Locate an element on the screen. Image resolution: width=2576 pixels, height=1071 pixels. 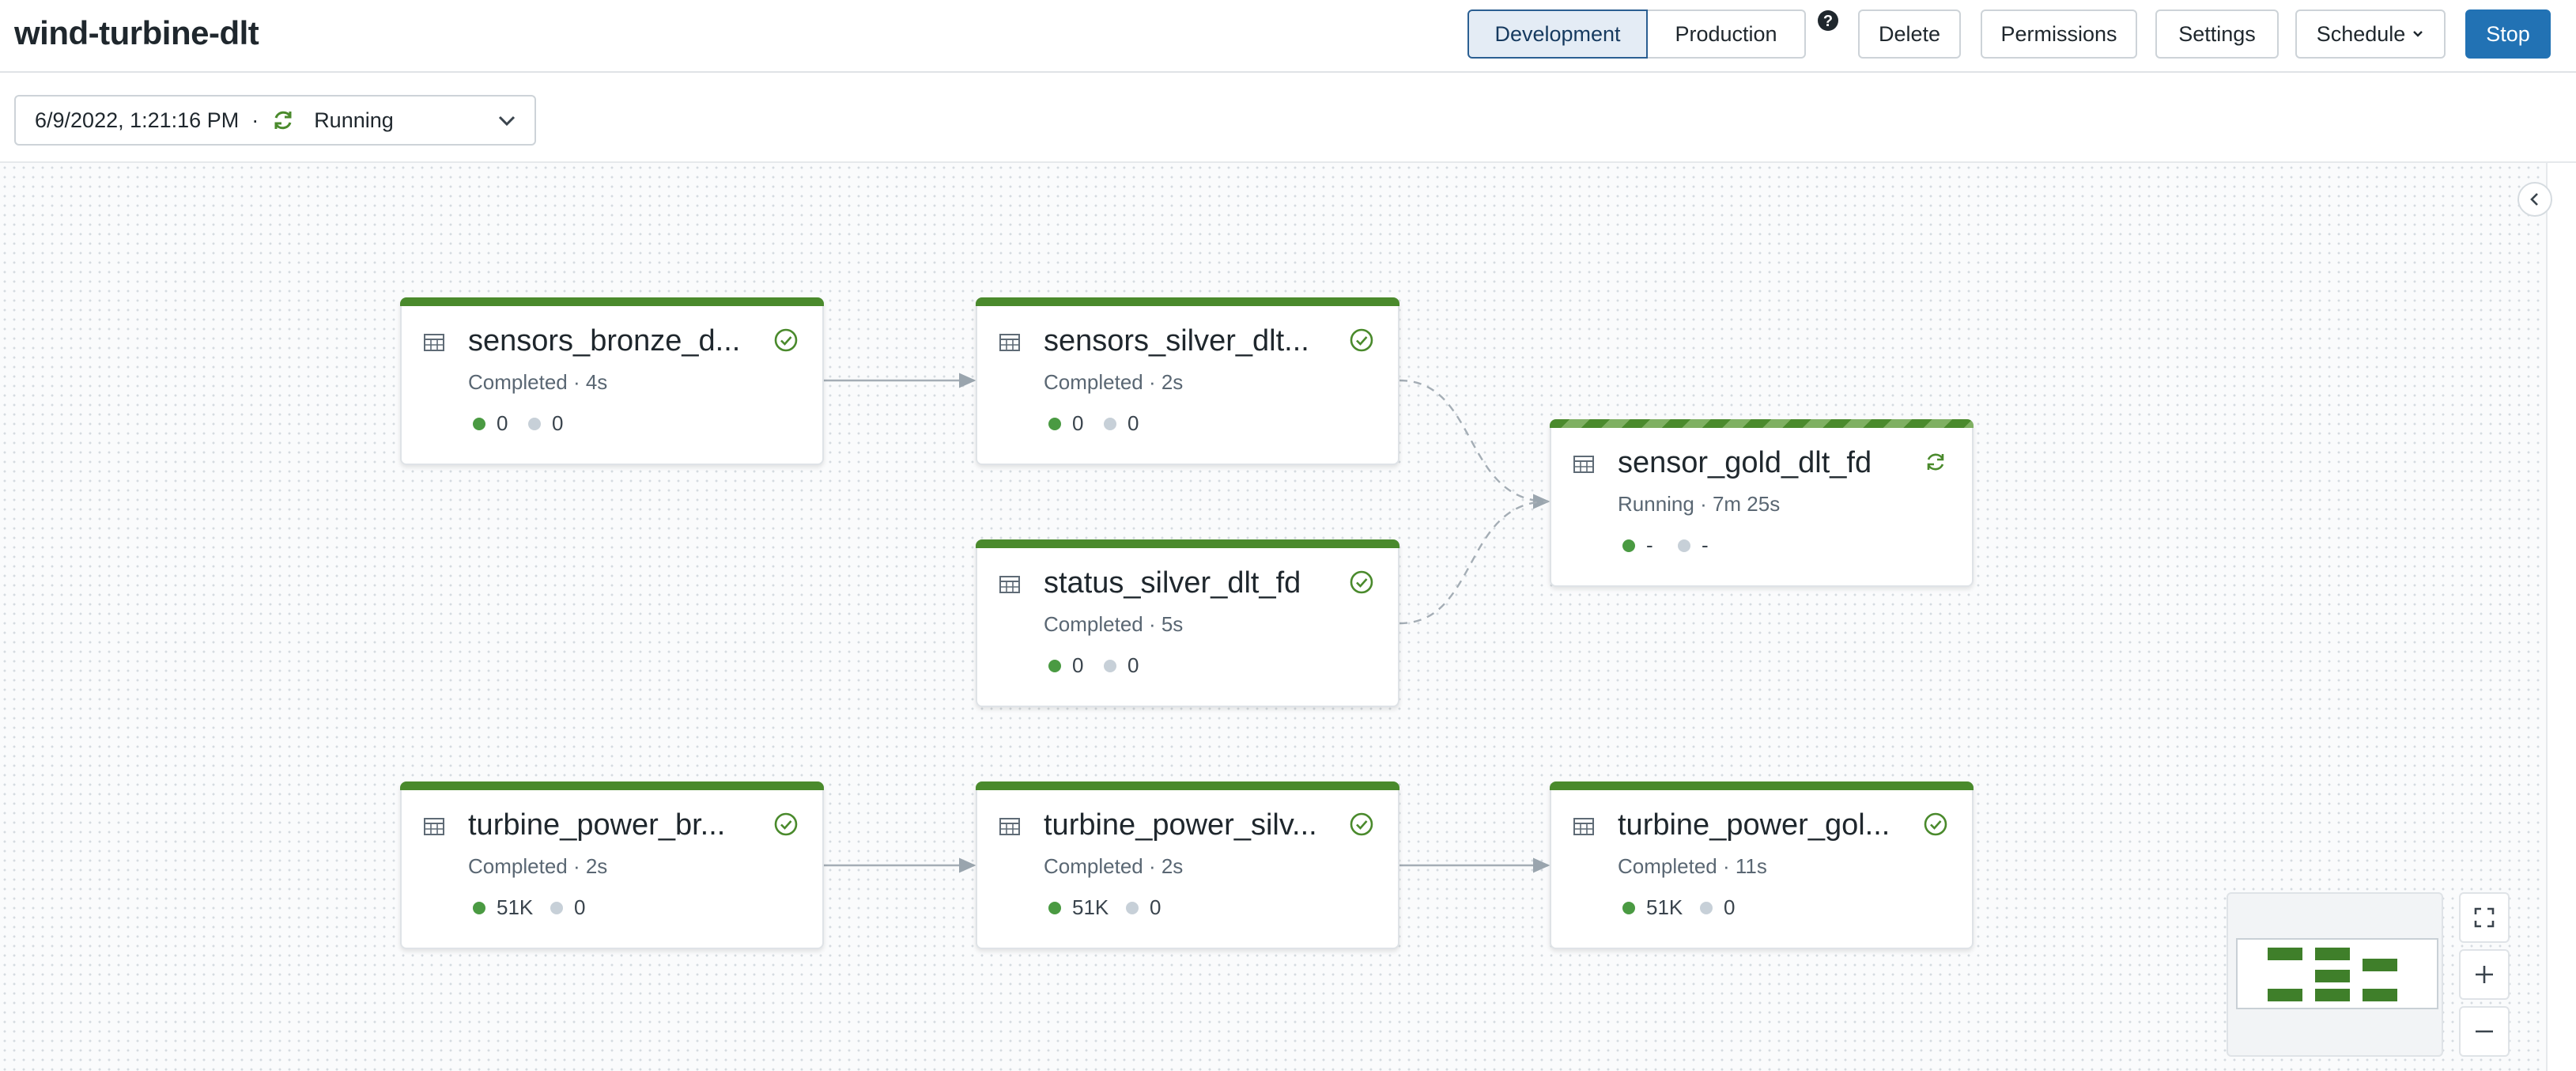
schedule-button: Schedule is located at coordinates (2370, 34).